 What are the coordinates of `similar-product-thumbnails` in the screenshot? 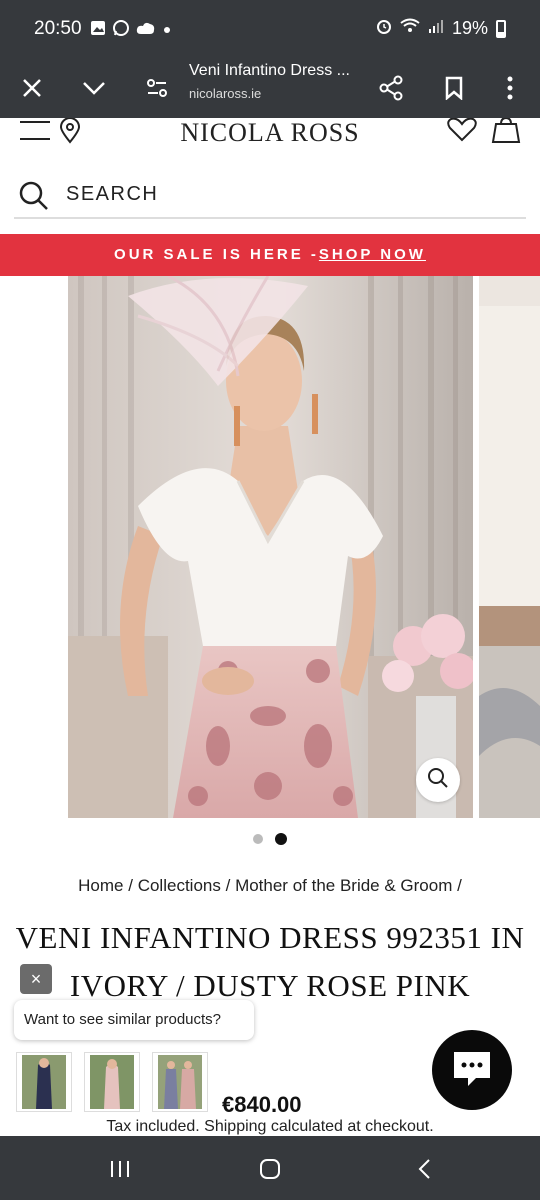 It's located at (112, 1082).